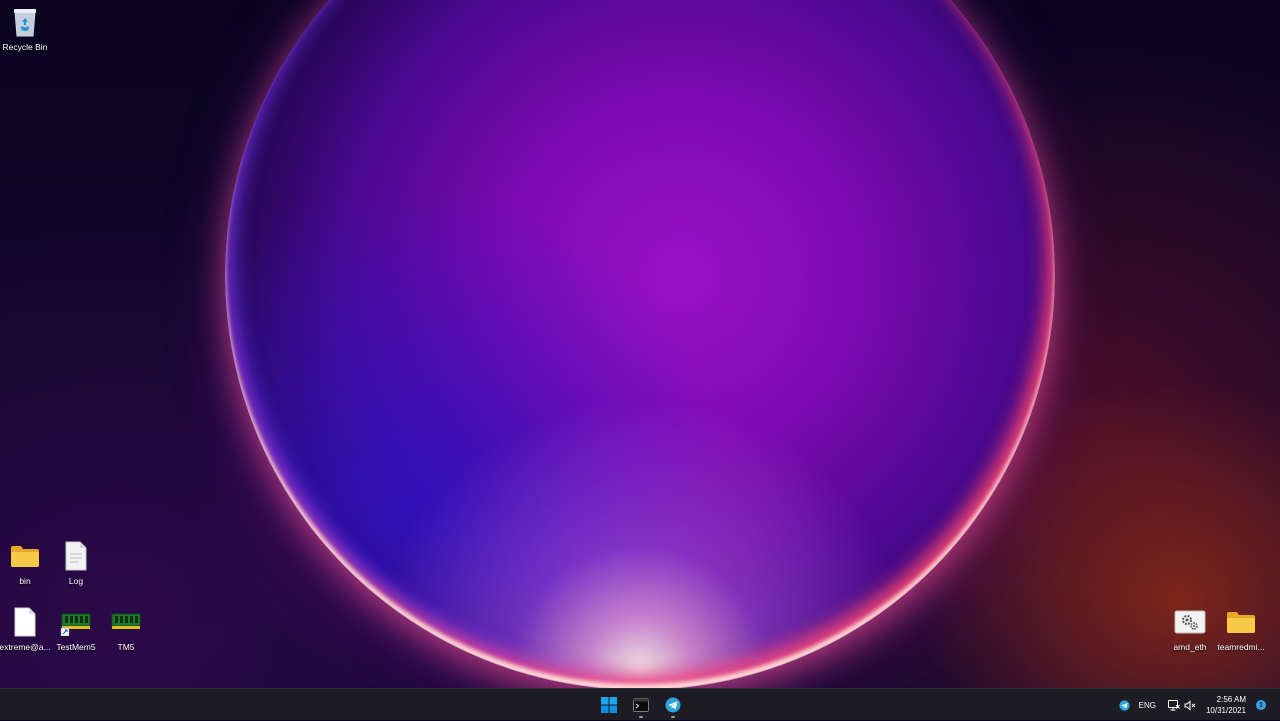  I want to click on taskbar-terminal-button, so click(641, 705).